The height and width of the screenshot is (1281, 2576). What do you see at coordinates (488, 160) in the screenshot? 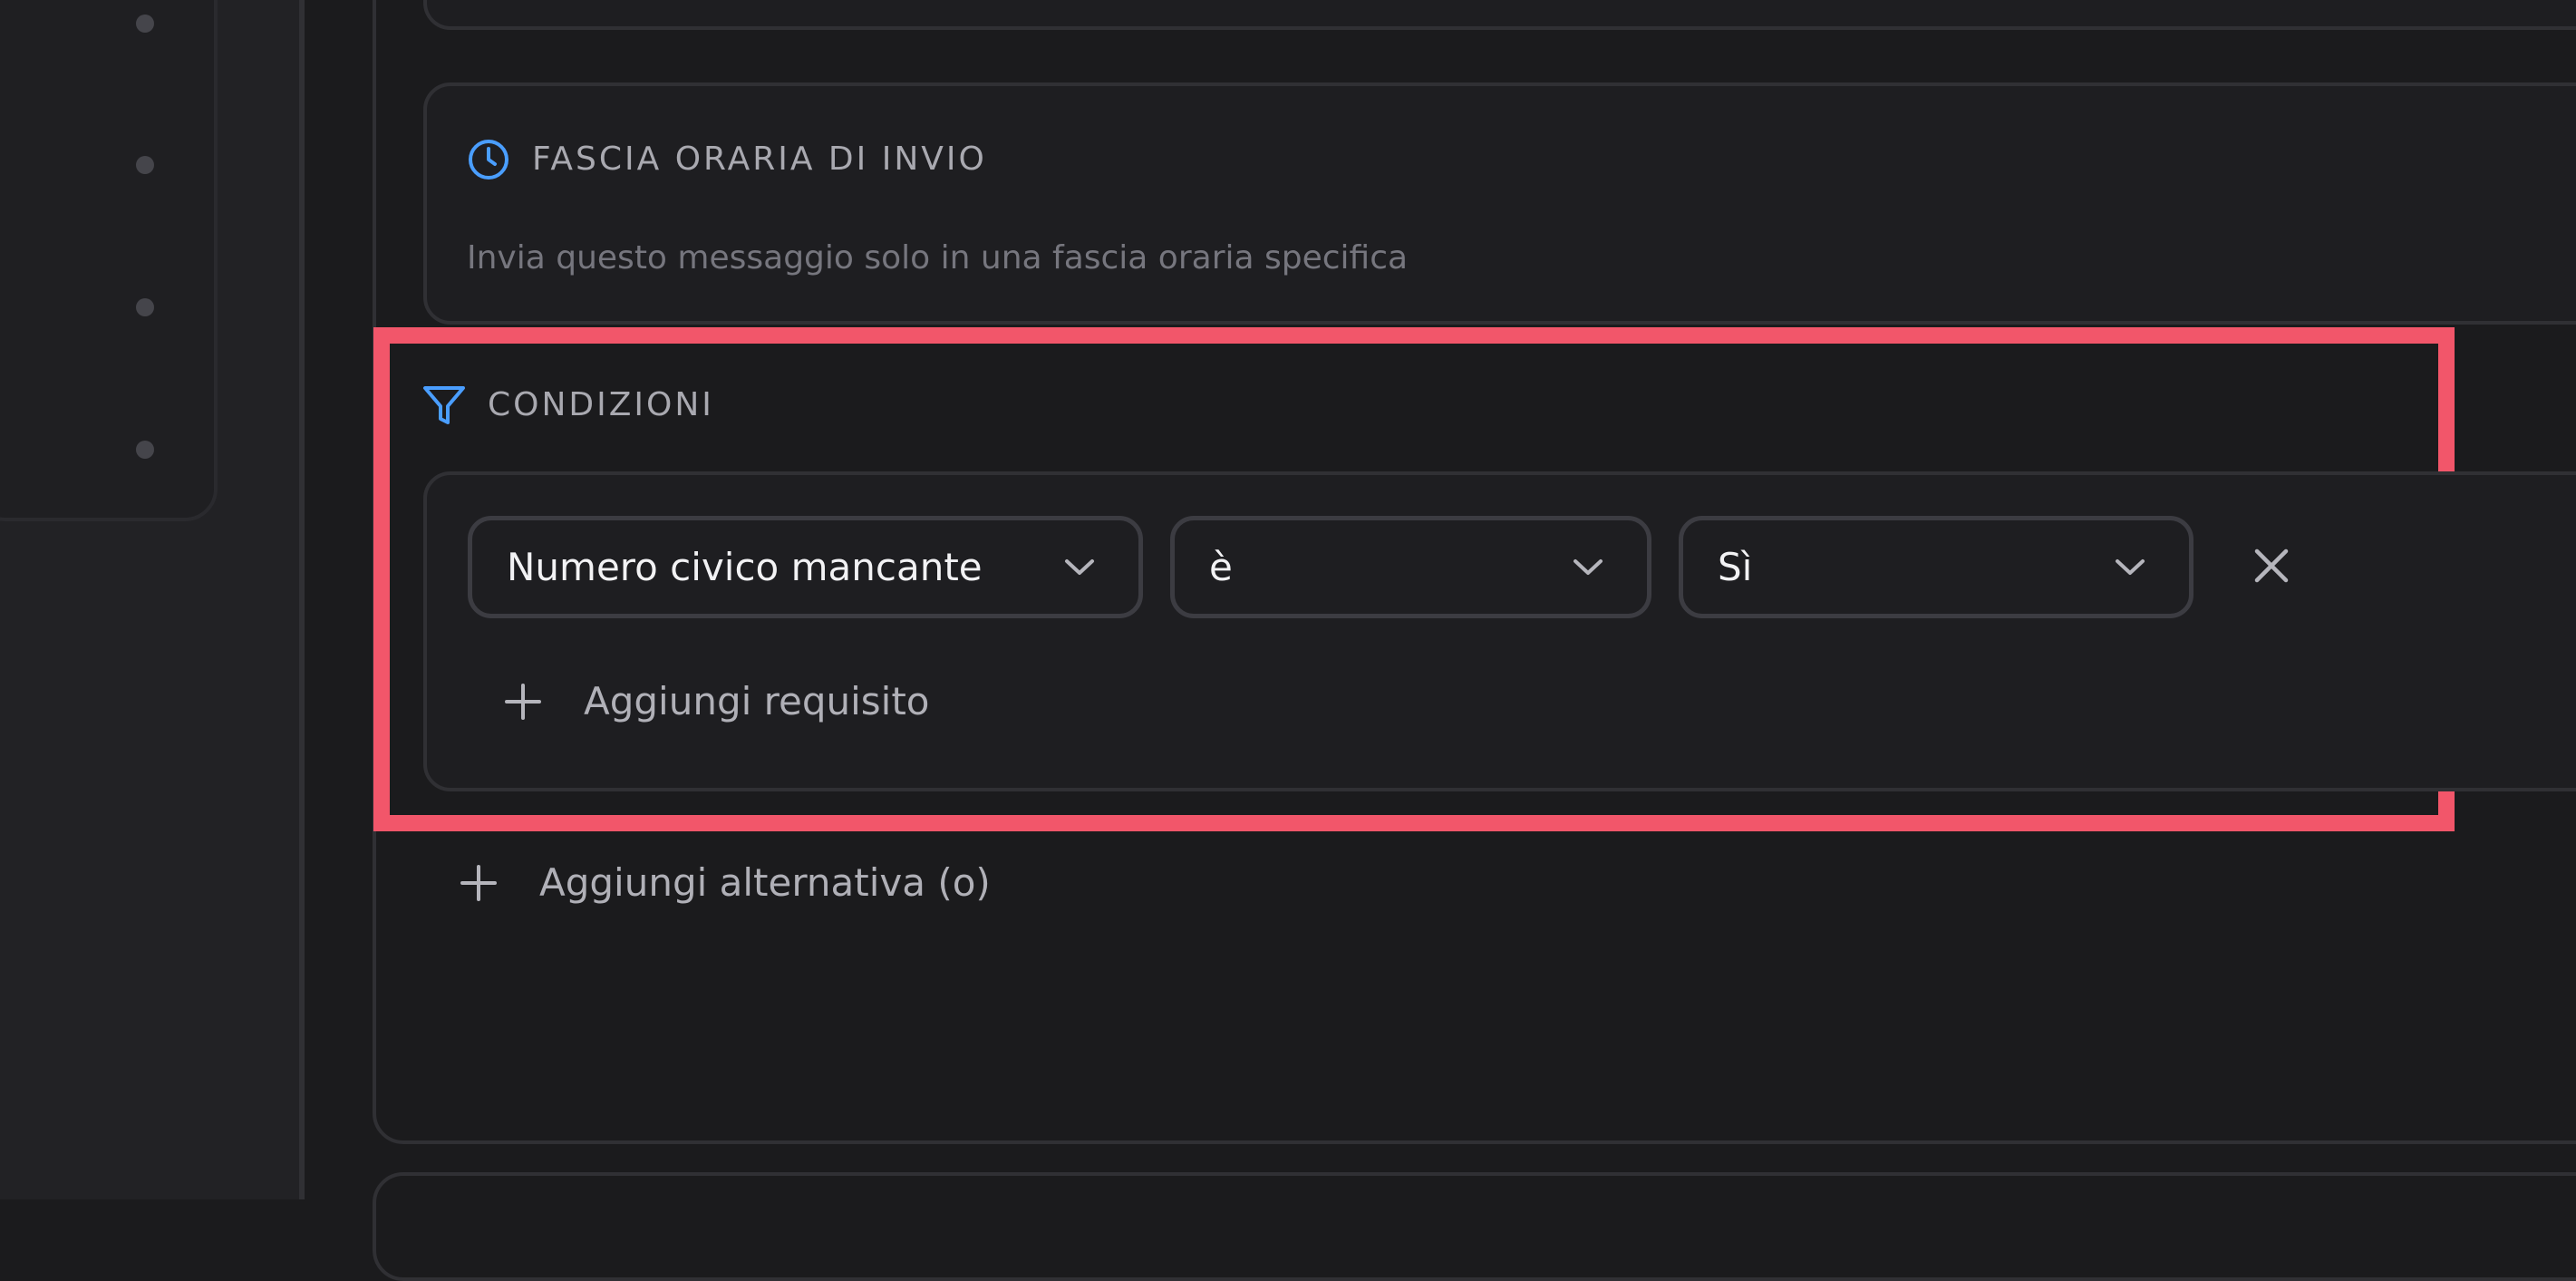
I see `clock-icon` at bounding box center [488, 160].